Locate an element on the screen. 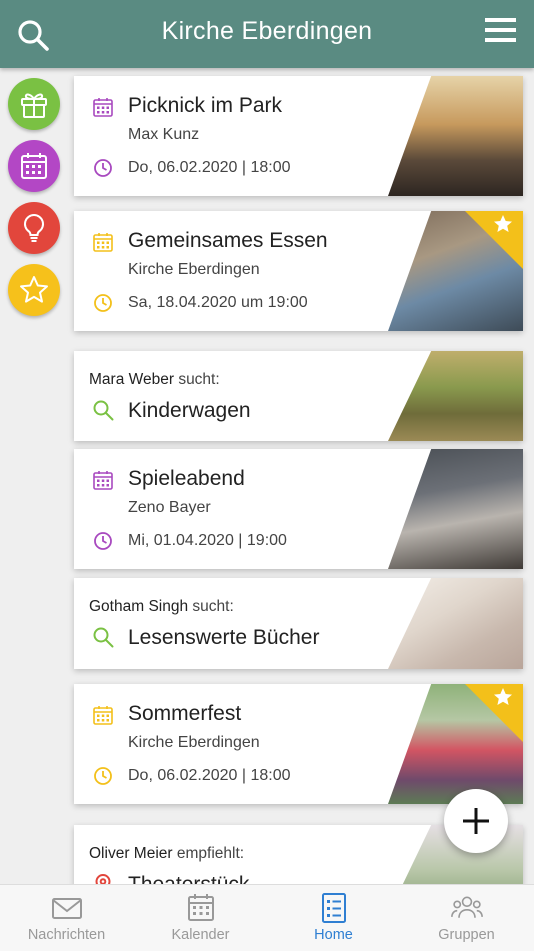  favorites-filter-button is located at coordinates (34, 290).